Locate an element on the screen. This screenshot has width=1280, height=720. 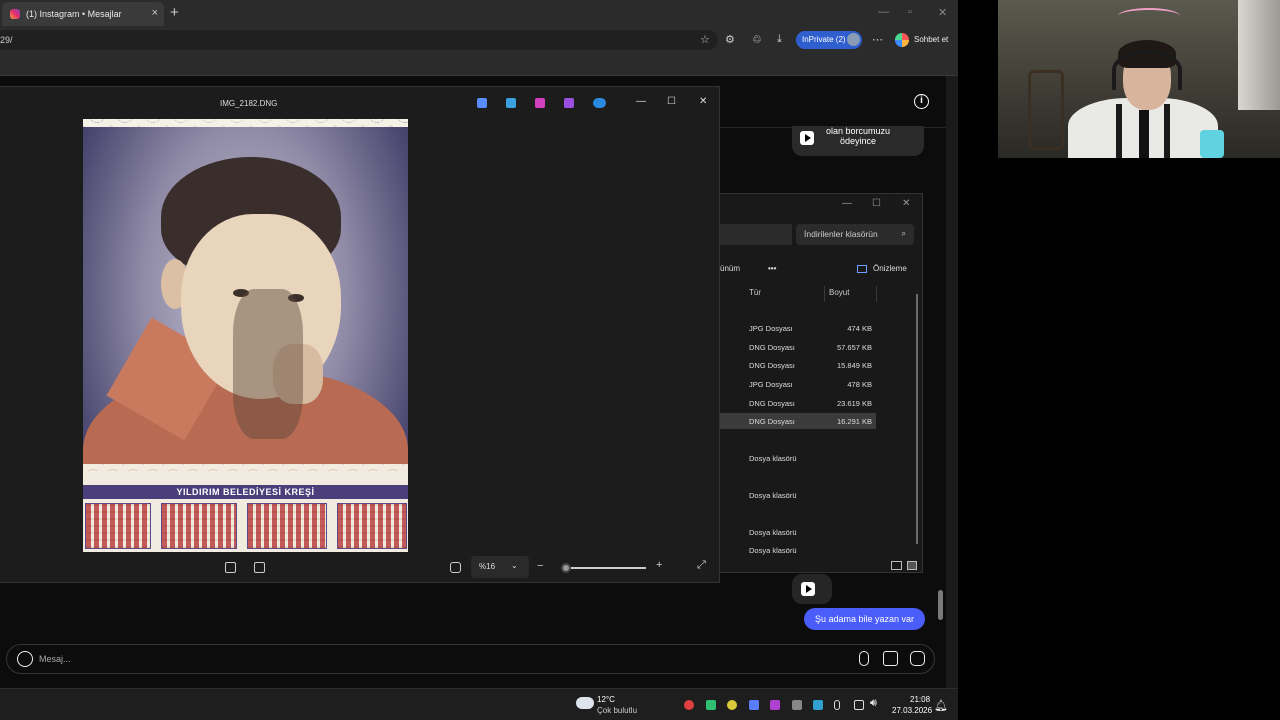
fit-screen-icon is located at coordinates (230, 567).